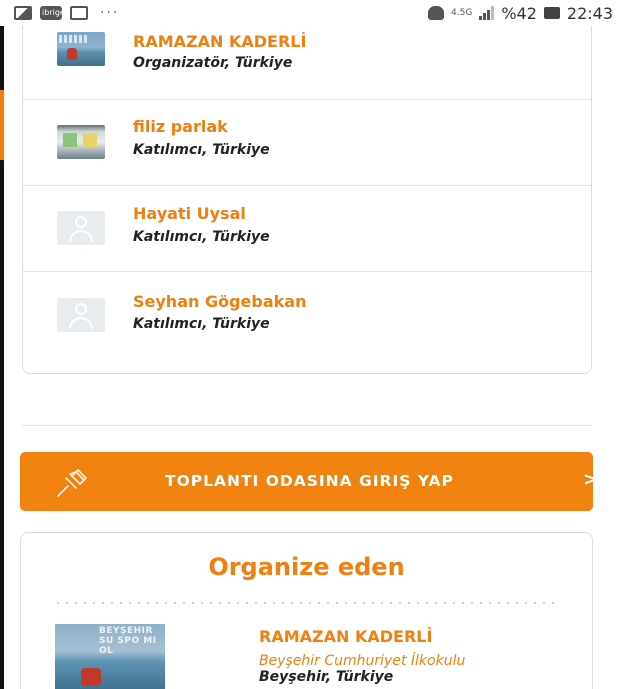  I want to click on enter-meeting-room-label: TOPLANTI ODASINA GIRIŞ YAP, so click(309, 481).